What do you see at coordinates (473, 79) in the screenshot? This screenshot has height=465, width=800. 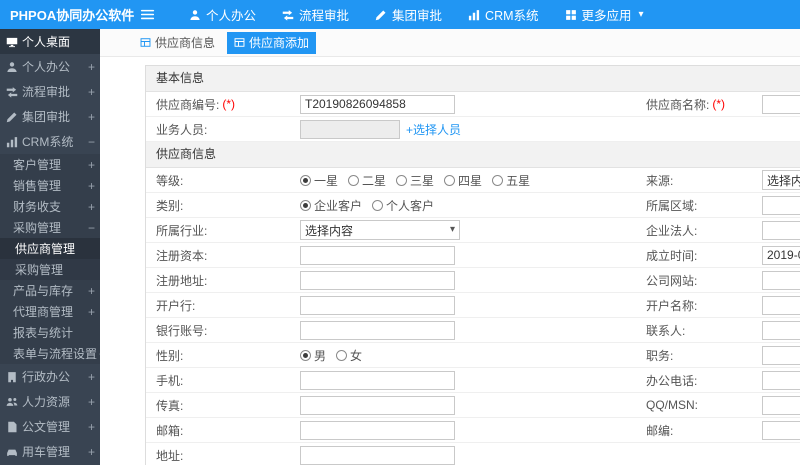 I see `section-header-basic-info: 基本信息` at bounding box center [473, 79].